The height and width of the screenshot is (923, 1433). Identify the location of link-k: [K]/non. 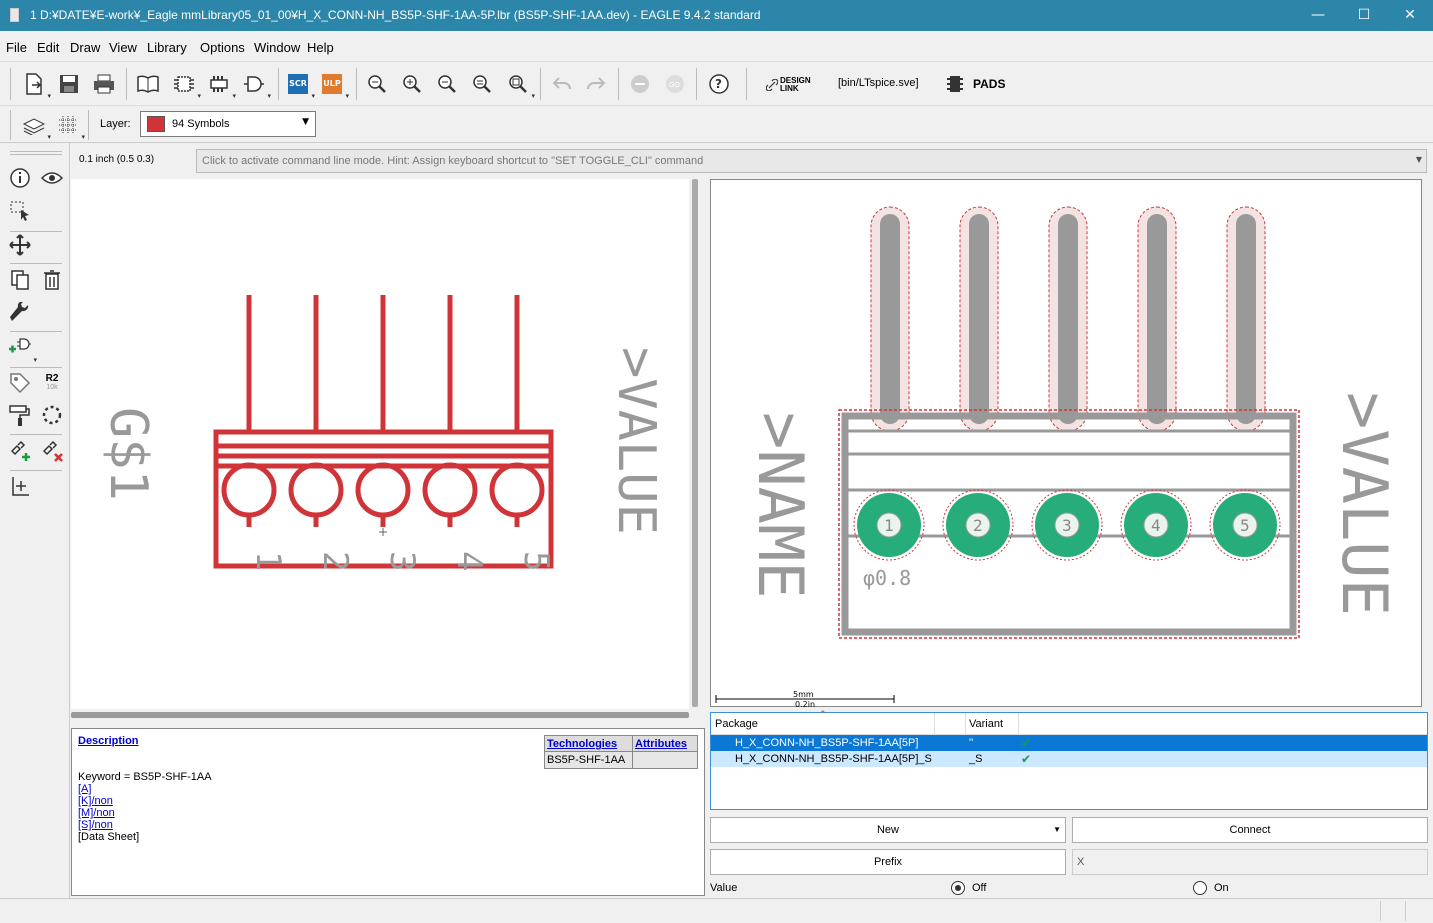
(95, 801).